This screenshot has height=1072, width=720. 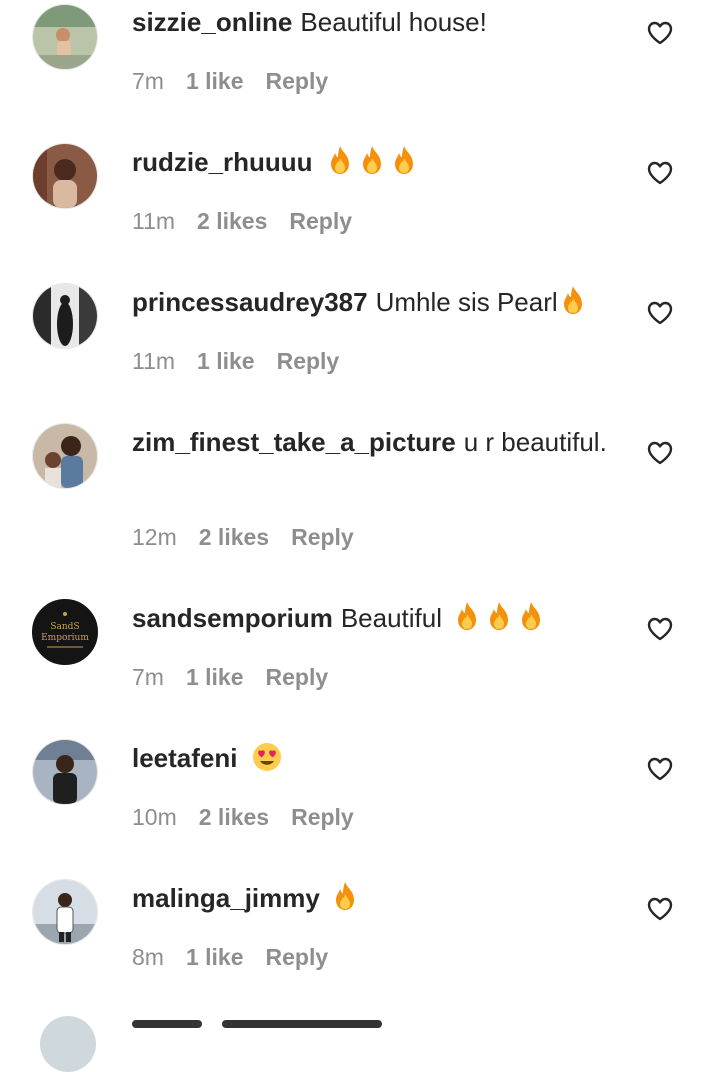 What do you see at coordinates (64, 627) in the screenshot?
I see `logo-line1: SandS` at bounding box center [64, 627].